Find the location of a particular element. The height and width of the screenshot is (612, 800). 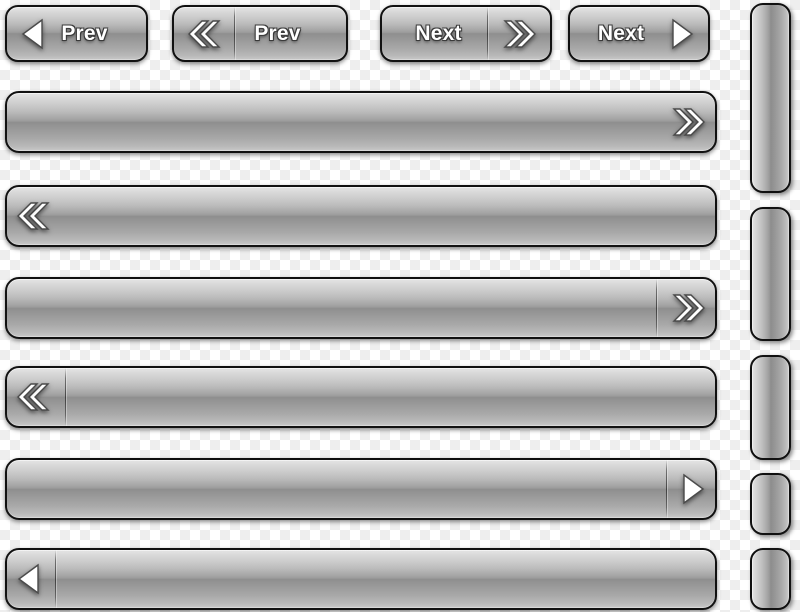

nav-button-prev-chevrons: Prev is located at coordinates (260, 33).